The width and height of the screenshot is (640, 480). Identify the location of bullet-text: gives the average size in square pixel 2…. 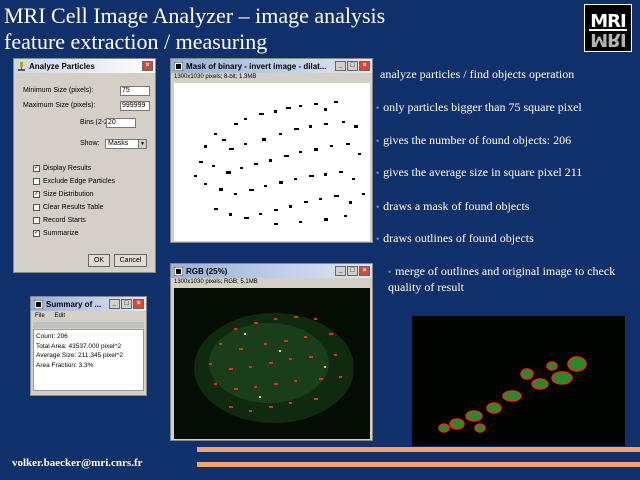
(483, 172).